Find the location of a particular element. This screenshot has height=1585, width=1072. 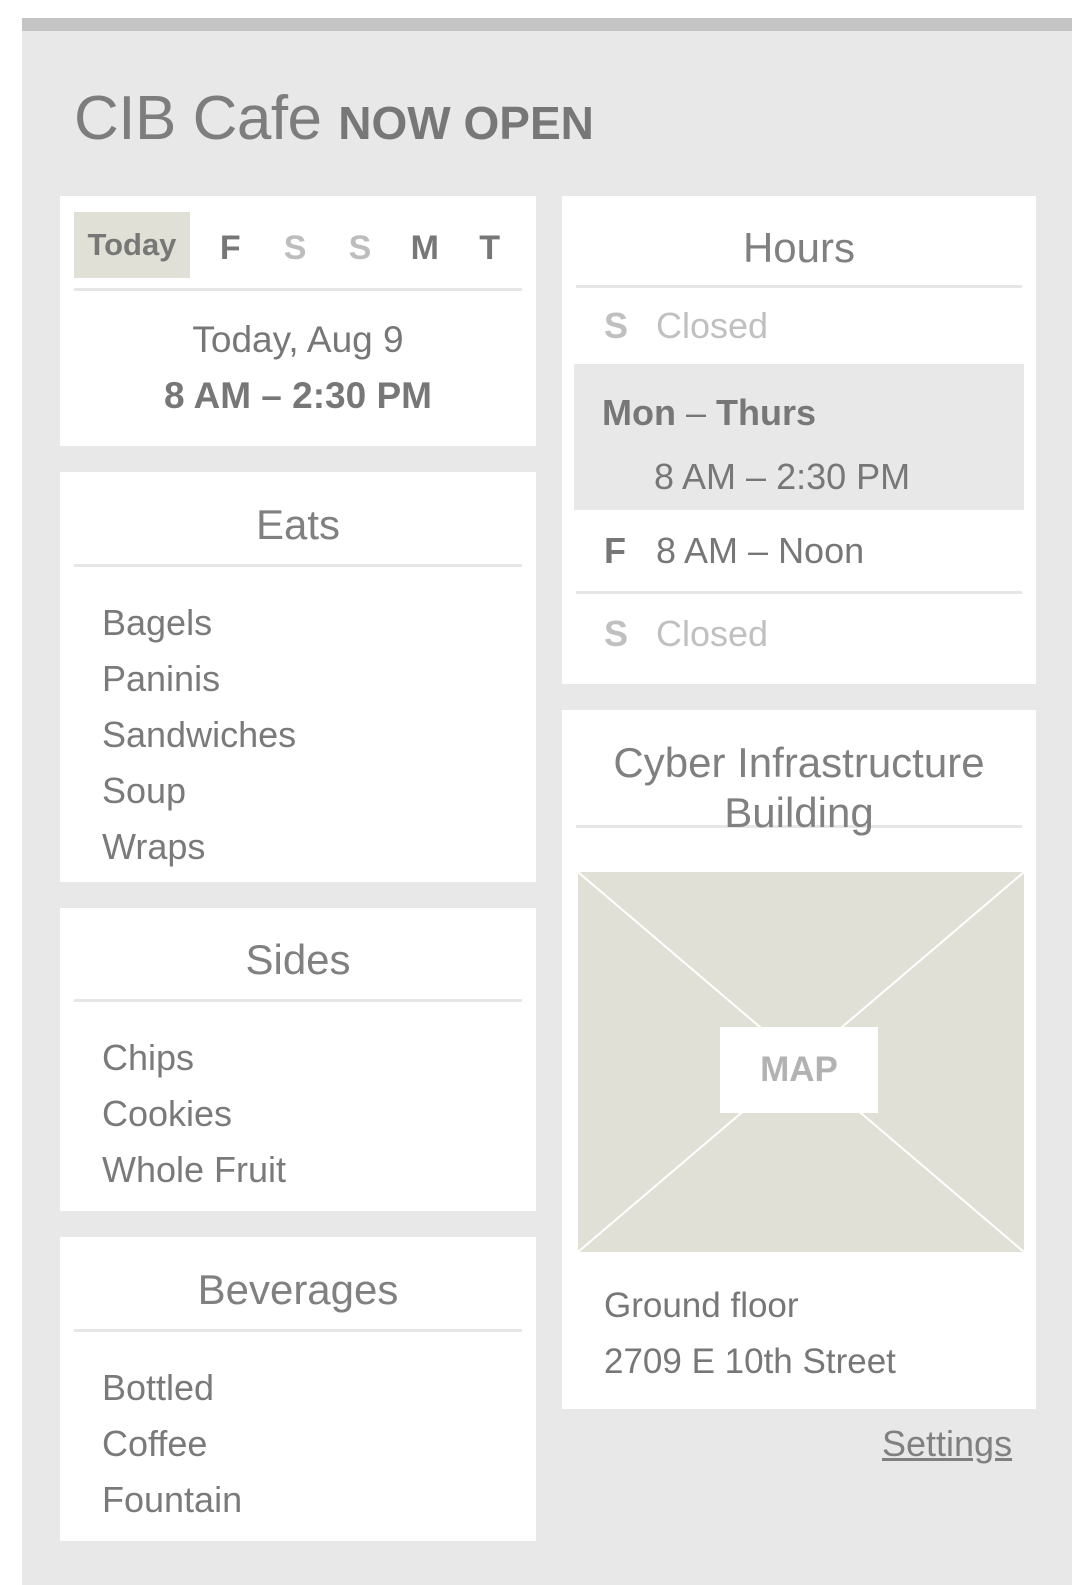

sides-card: Sides Chips Cookies Whole Fruit is located at coordinates (298, 1059).